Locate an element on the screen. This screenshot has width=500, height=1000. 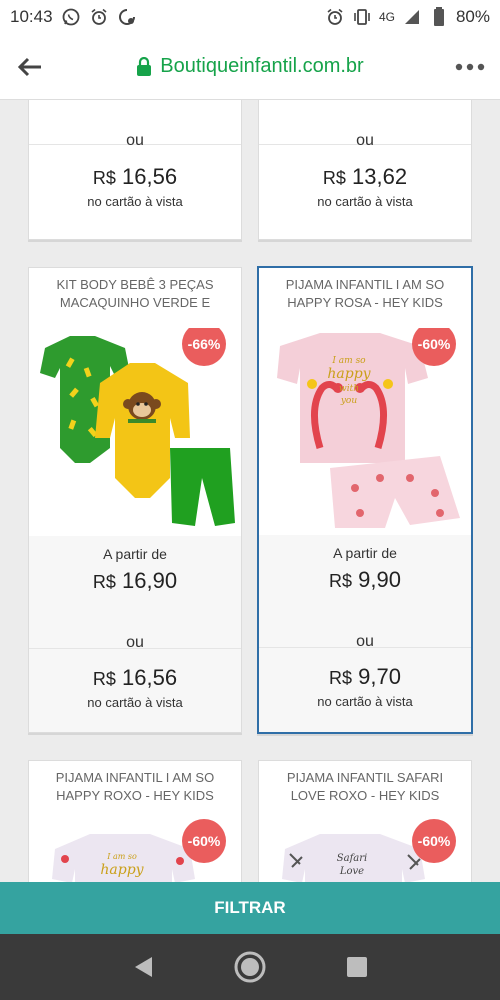
signal-icon is located at coordinates (412, 17).